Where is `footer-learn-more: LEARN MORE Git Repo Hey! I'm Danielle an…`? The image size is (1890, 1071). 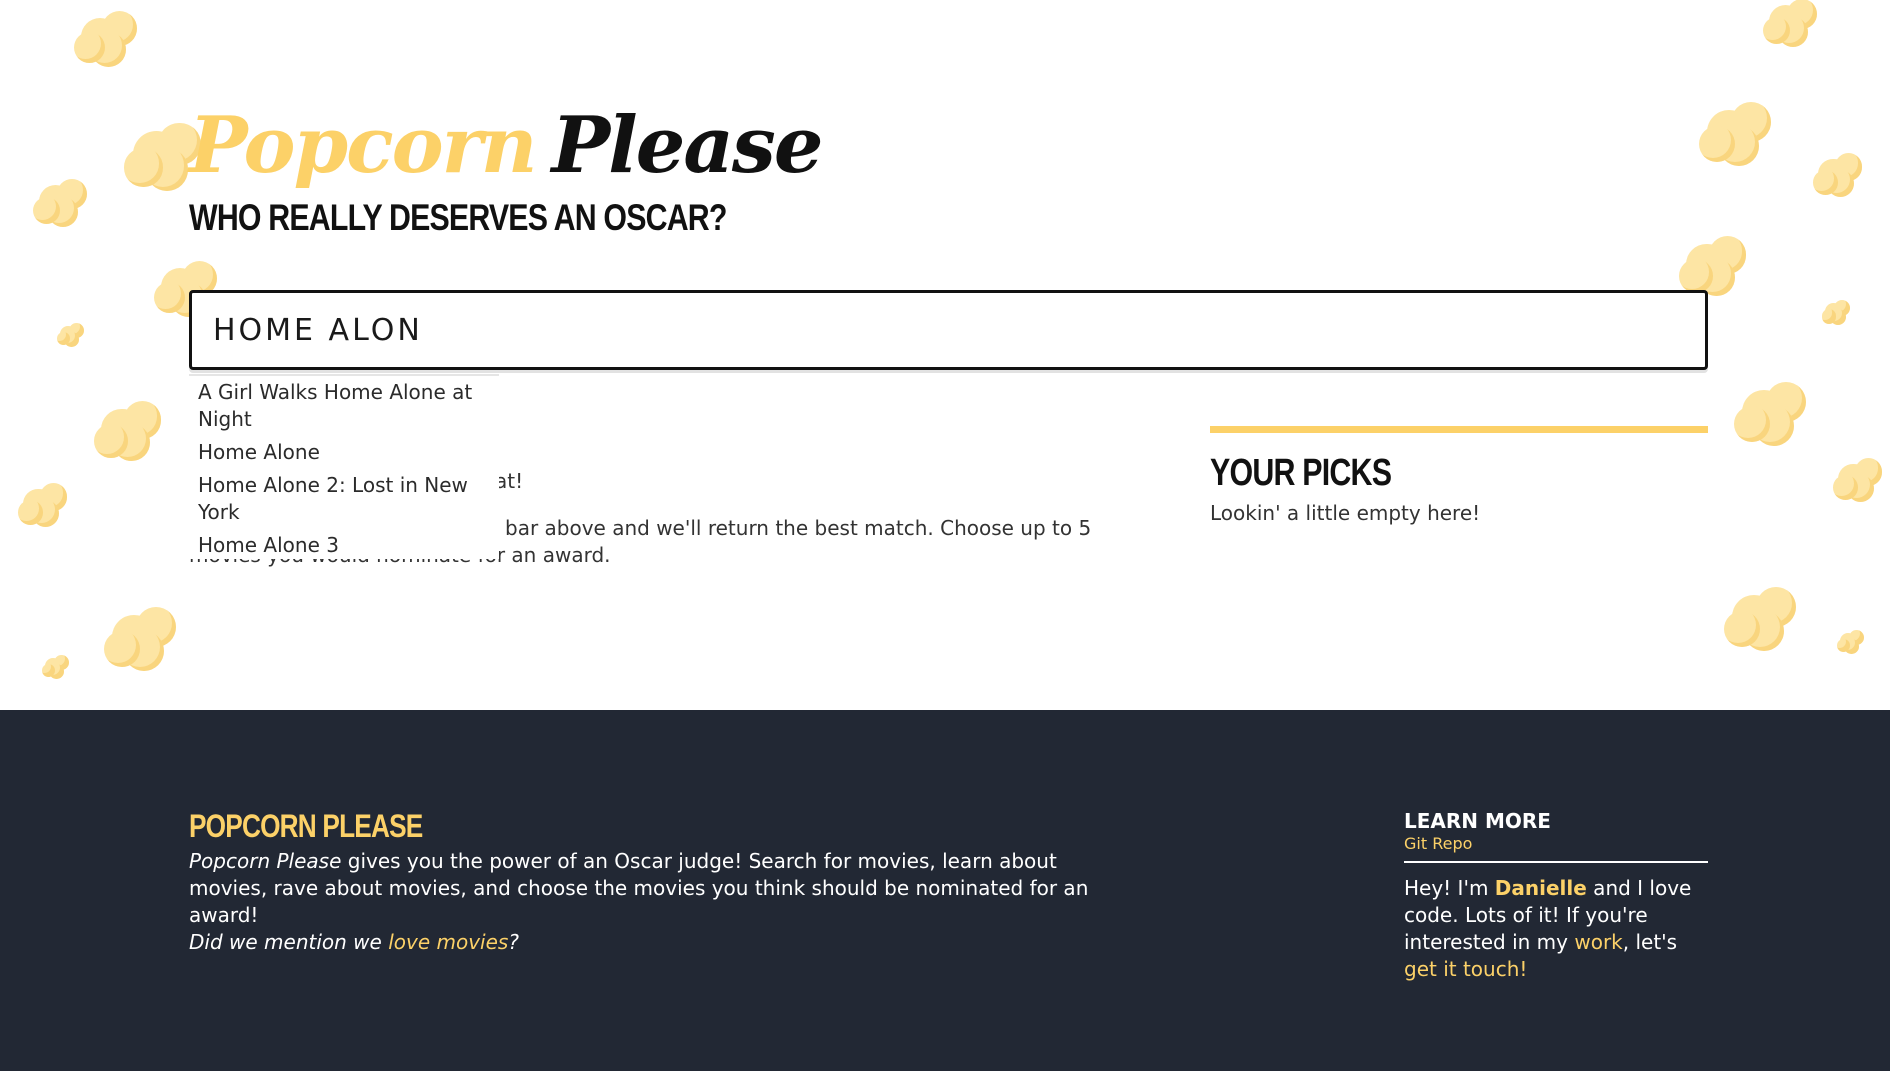 footer-learn-more: LEARN MORE Git Repo Hey! I'm Danielle an… is located at coordinates (1556, 895).